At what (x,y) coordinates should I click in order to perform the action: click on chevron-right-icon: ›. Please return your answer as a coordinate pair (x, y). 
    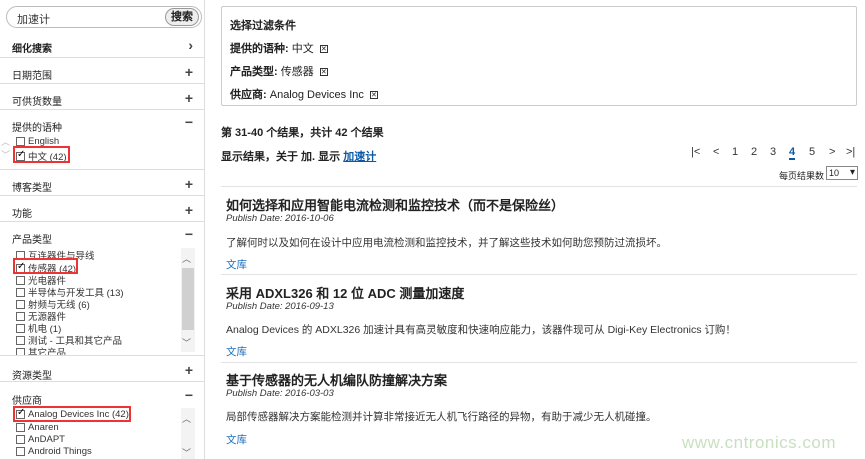
    Looking at the image, I should click on (190, 45).